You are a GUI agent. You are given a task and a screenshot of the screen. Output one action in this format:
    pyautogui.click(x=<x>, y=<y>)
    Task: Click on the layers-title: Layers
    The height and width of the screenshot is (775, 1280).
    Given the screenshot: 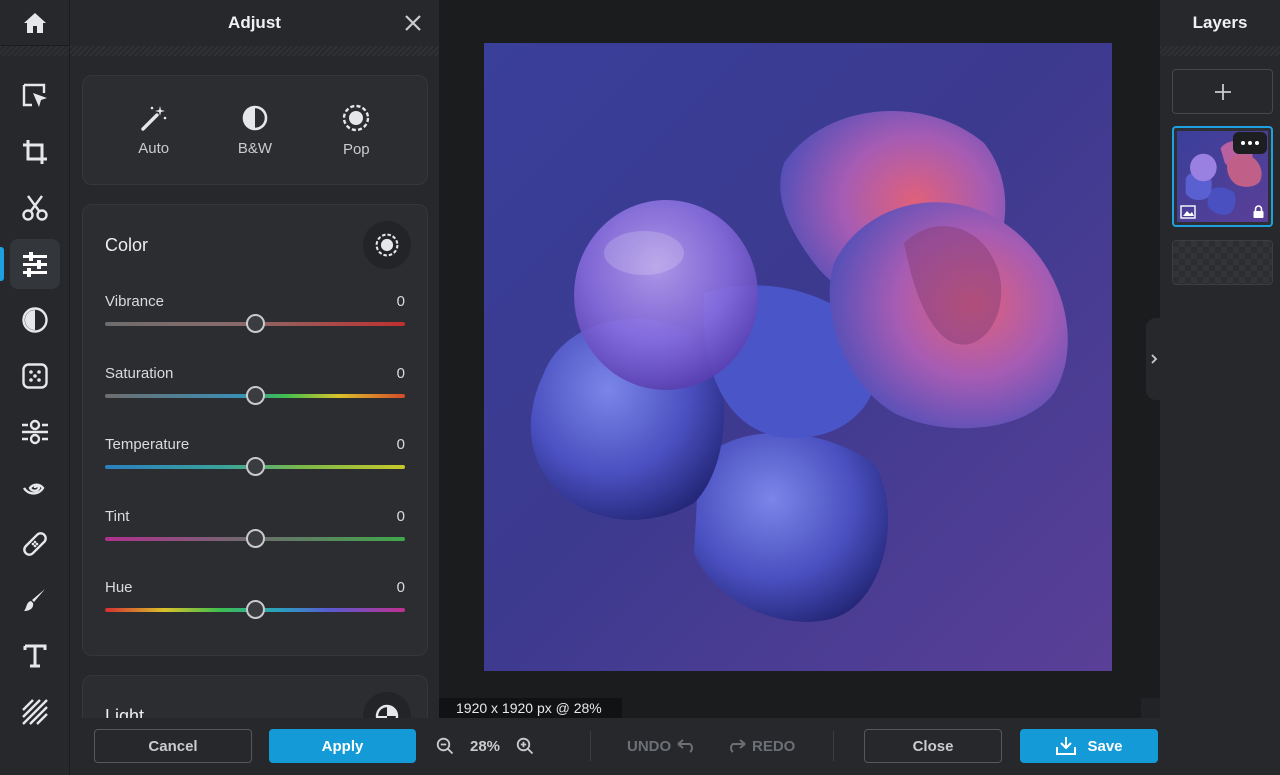 What is the action you would take?
    pyautogui.click(x=1220, y=22)
    